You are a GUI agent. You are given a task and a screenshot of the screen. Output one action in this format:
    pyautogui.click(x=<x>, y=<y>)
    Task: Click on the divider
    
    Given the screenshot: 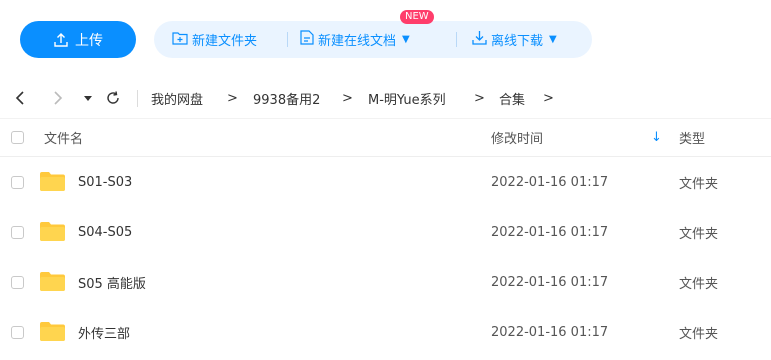 What is the action you would take?
    pyautogui.click(x=137, y=98)
    